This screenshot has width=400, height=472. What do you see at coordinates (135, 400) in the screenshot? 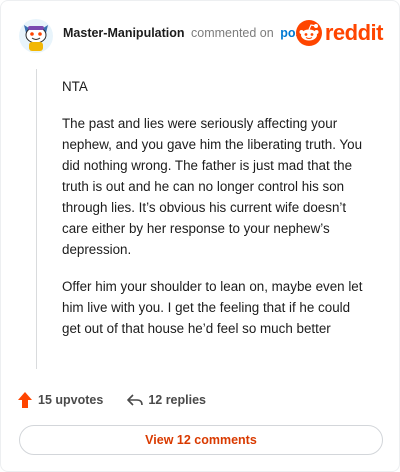
I see `reply-arrow-icon` at bounding box center [135, 400].